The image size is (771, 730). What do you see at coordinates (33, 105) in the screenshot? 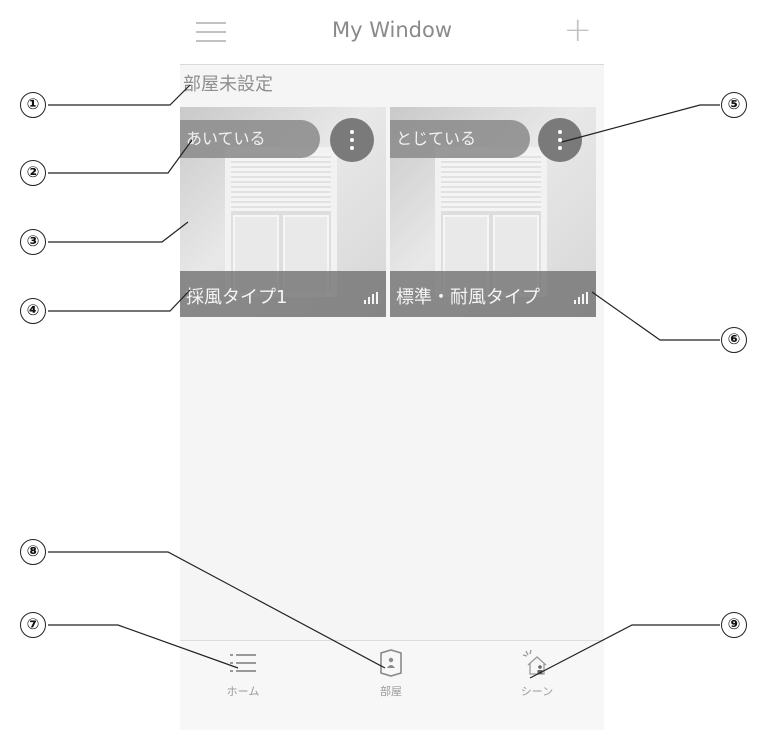
I see `callout-1: ①` at bounding box center [33, 105].